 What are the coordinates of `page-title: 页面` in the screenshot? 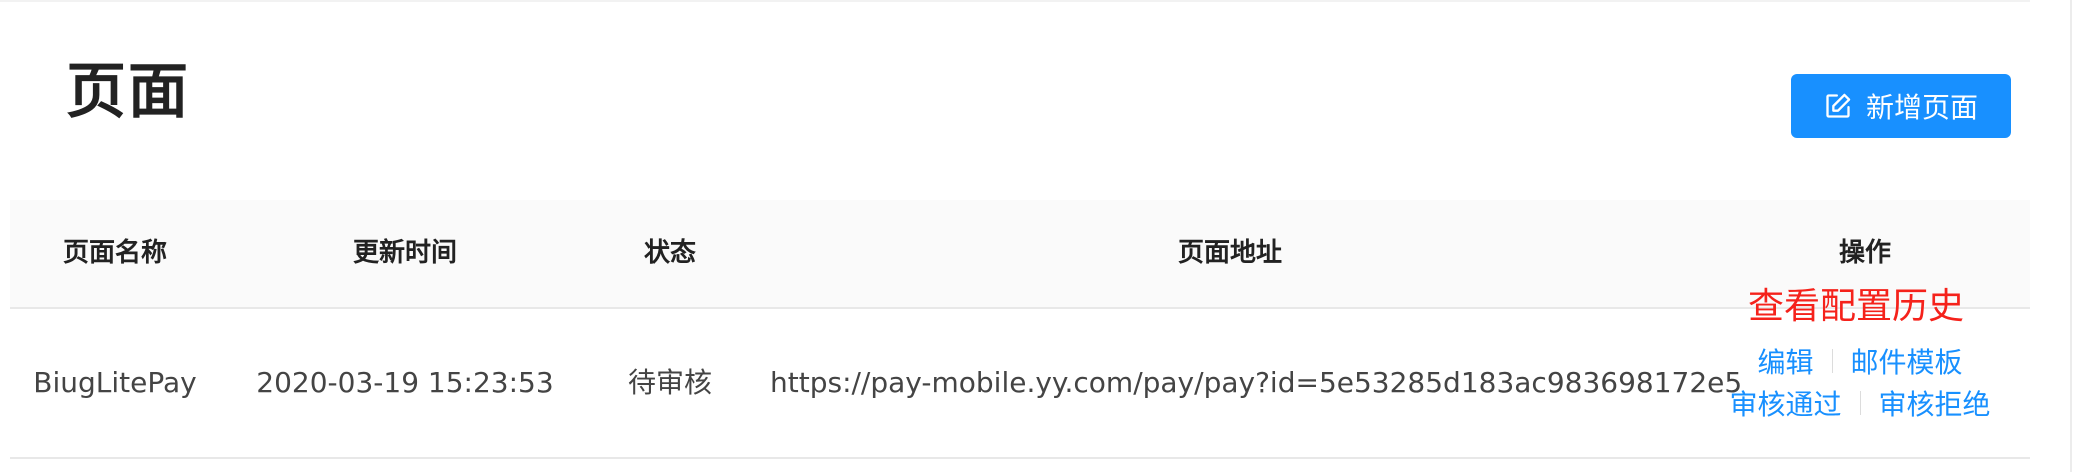 It's located at (128, 92).